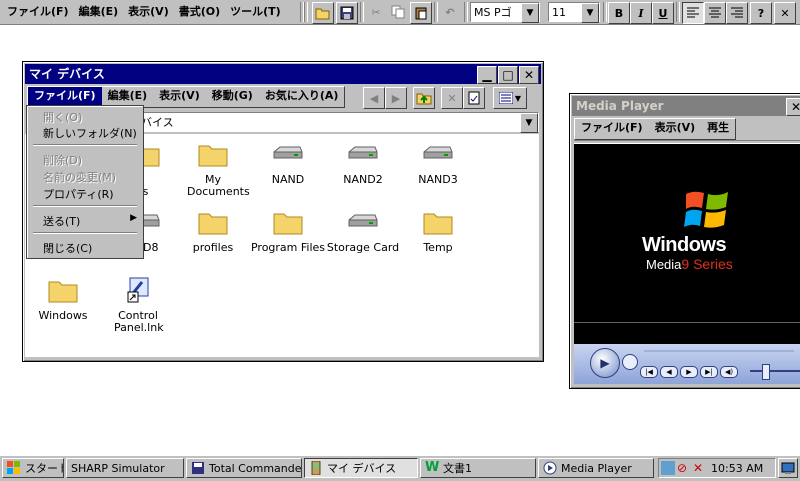 The width and height of the screenshot is (800, 481). What do you see at coordinates (232, 97) in the screenshot?
I see `menu-go: 移動(G)` at bounding box center [232, 97].